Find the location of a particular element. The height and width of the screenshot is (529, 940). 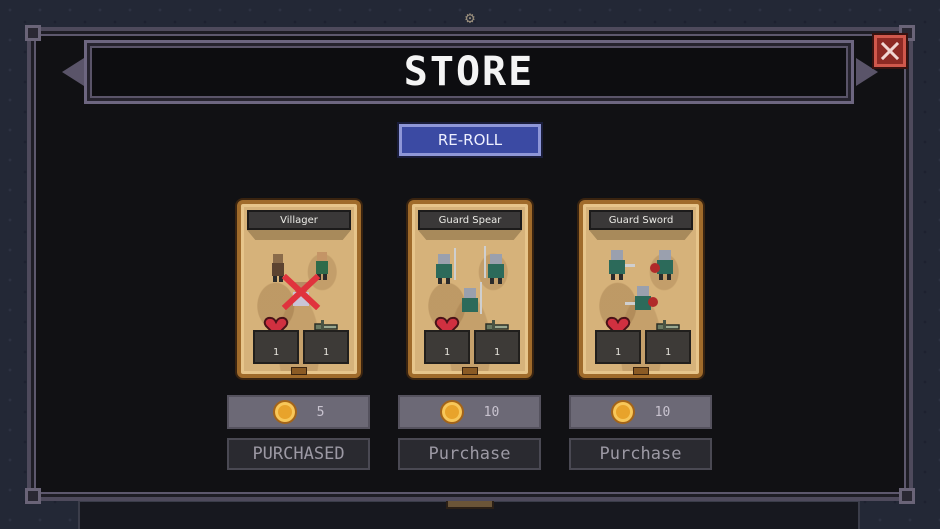

card-title: Guard Spear is located at coordinates (470, 220).